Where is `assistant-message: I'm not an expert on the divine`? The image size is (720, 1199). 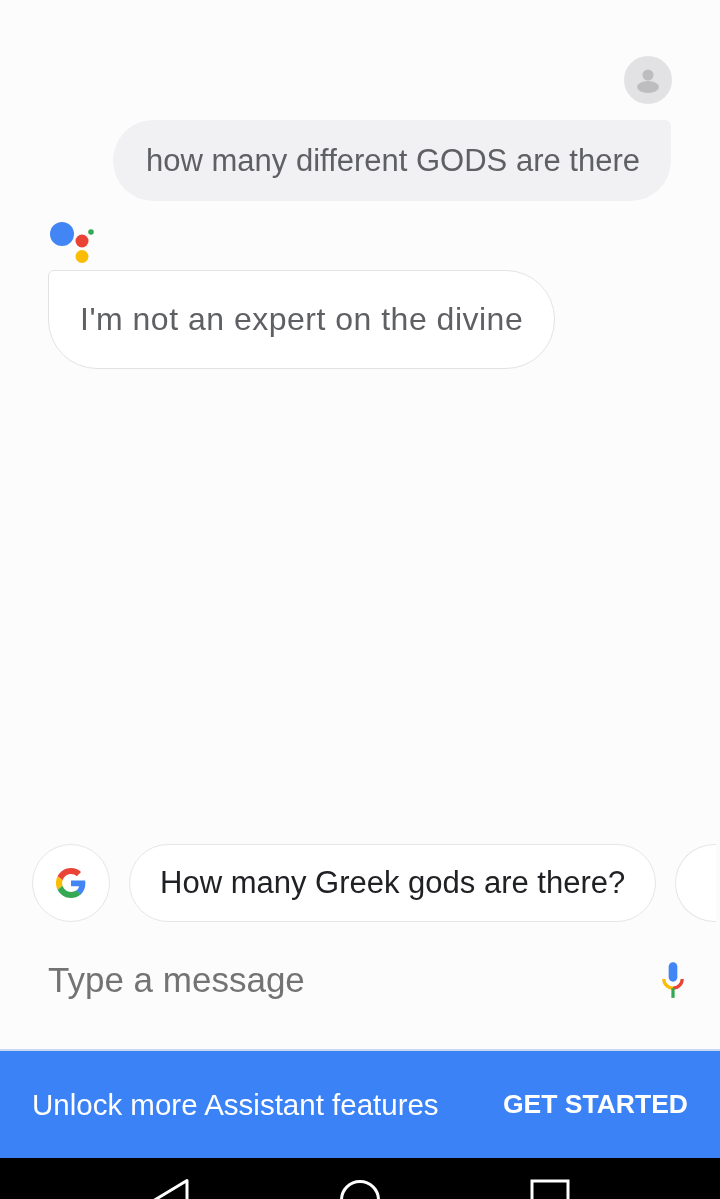
assistant-message: I'm not an expert on the divine is located at coordinates (302, 319).